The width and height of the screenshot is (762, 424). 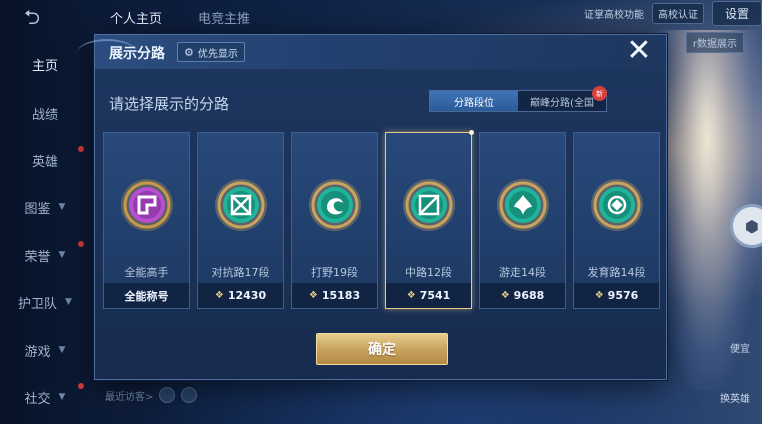 What do you see at coordinates (217, 54) in the screenshot?
I see `priority-label: 优先显示` at bounding box center [217, 54].